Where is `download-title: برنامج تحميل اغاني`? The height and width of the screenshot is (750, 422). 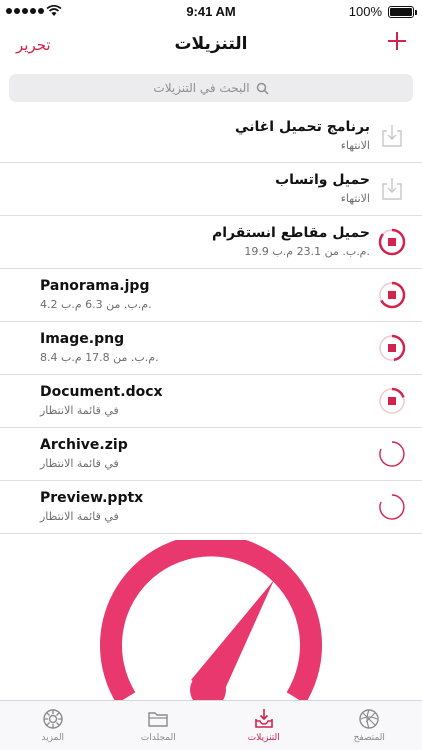 download-title: برنامج تحميل اغاني is located at coordinates (302, 127).